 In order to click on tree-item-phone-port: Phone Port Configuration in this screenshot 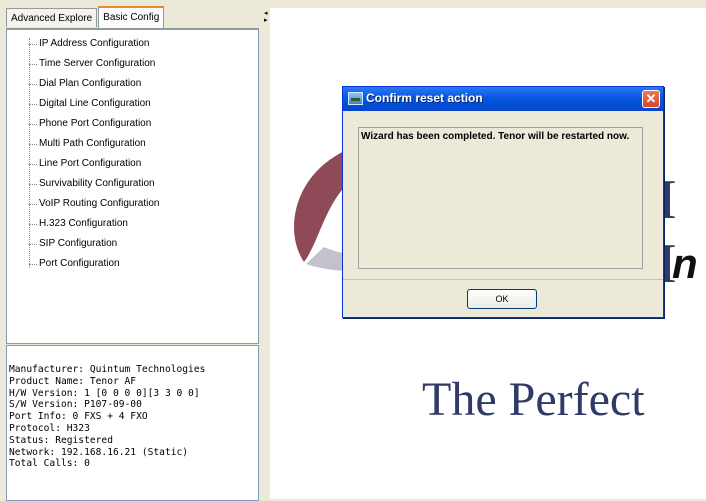, I will do `click(90, 124)`.